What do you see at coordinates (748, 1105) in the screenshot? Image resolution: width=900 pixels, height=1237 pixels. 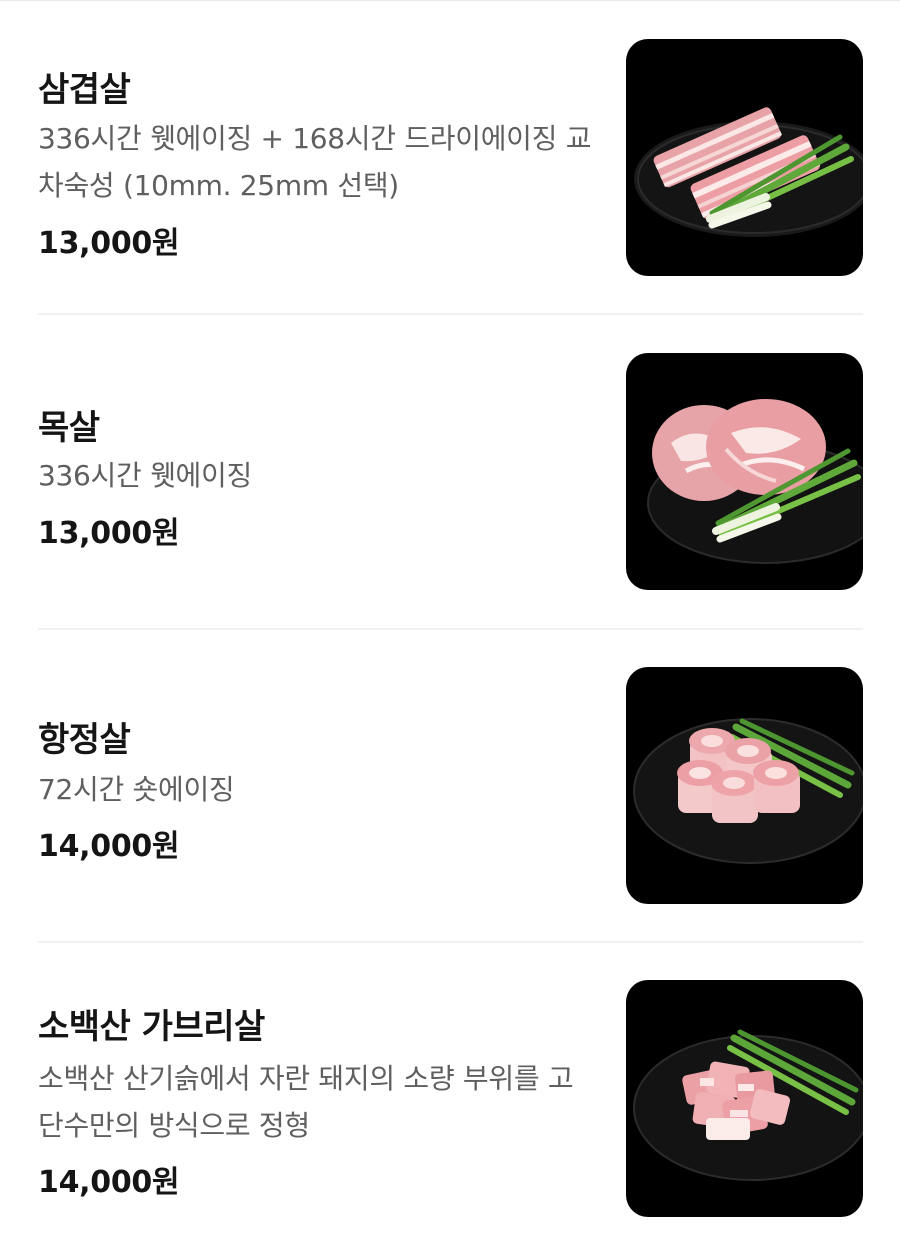 I see `pork-loin-cap-image` at bounding box center [748, 1105].